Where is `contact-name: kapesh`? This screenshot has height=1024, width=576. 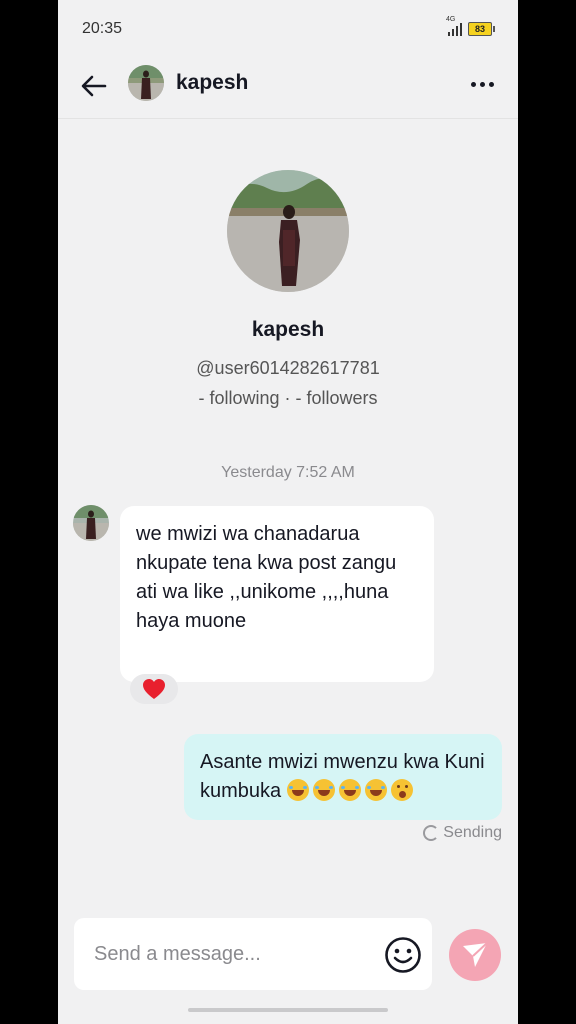 contact-name: kapesh is located at coordinates (212, 83).